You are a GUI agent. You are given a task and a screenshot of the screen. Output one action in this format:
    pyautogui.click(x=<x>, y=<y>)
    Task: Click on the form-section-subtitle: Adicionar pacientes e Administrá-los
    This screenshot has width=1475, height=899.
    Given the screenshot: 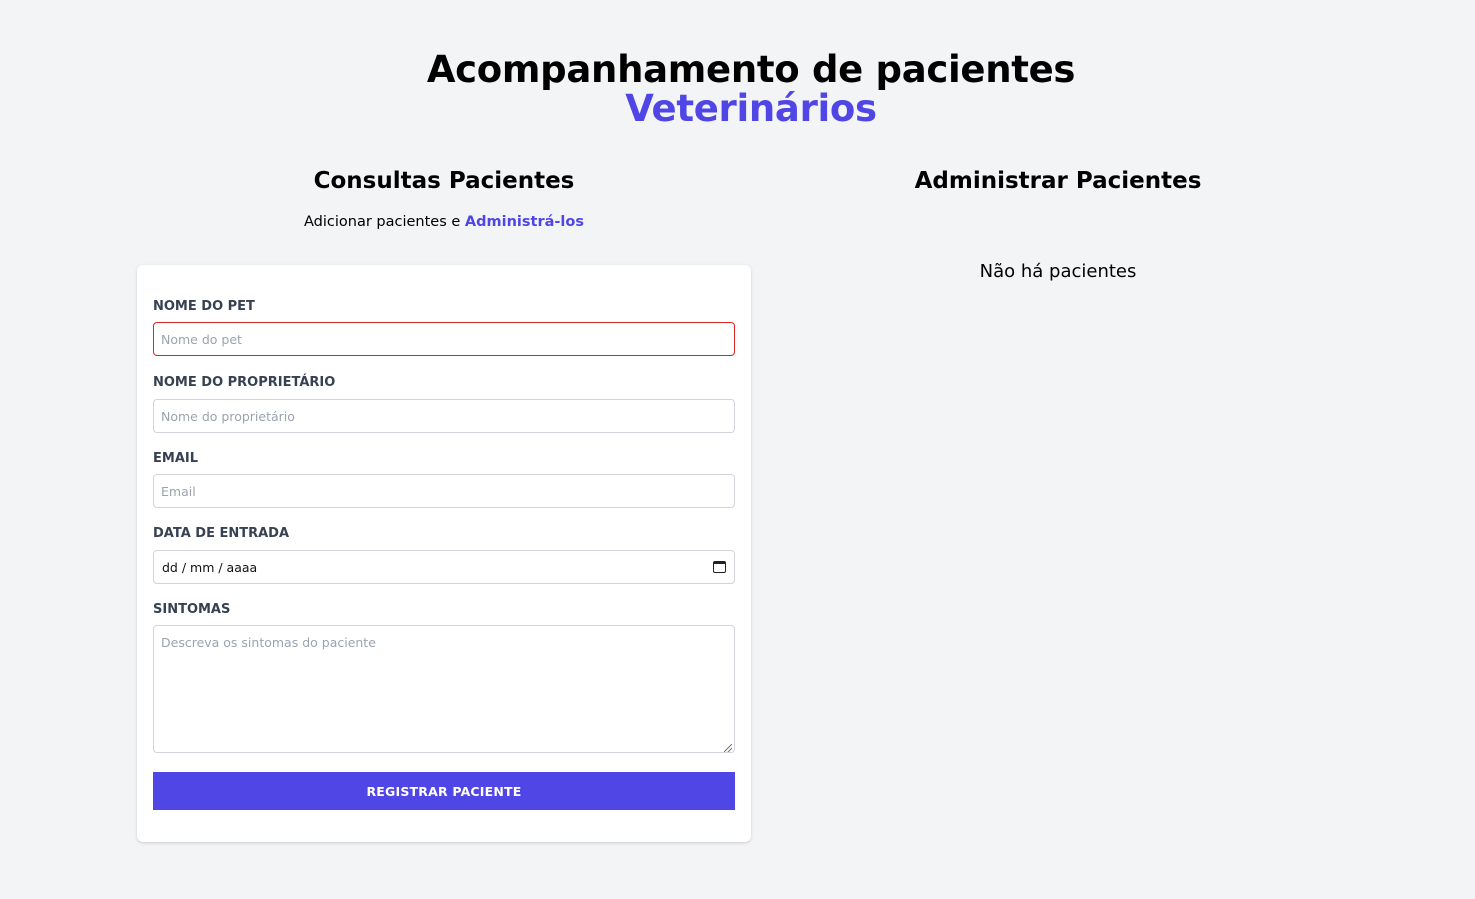 What is the action you would take?
    pyautogui.click(x=444, y=222)
    